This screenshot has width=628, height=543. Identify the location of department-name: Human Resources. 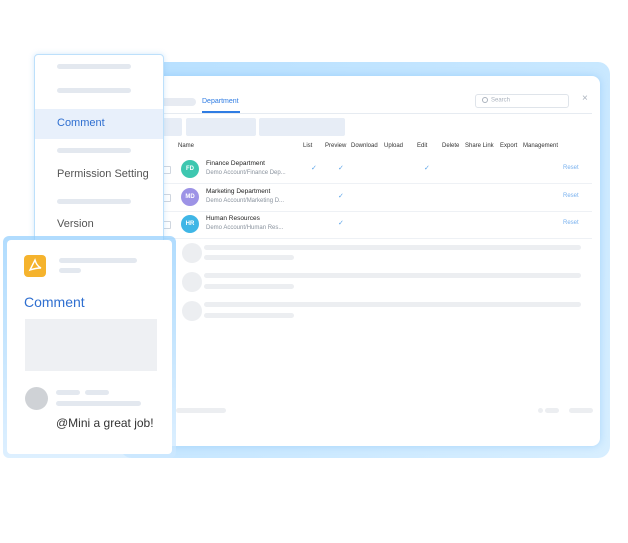
(233, 218).